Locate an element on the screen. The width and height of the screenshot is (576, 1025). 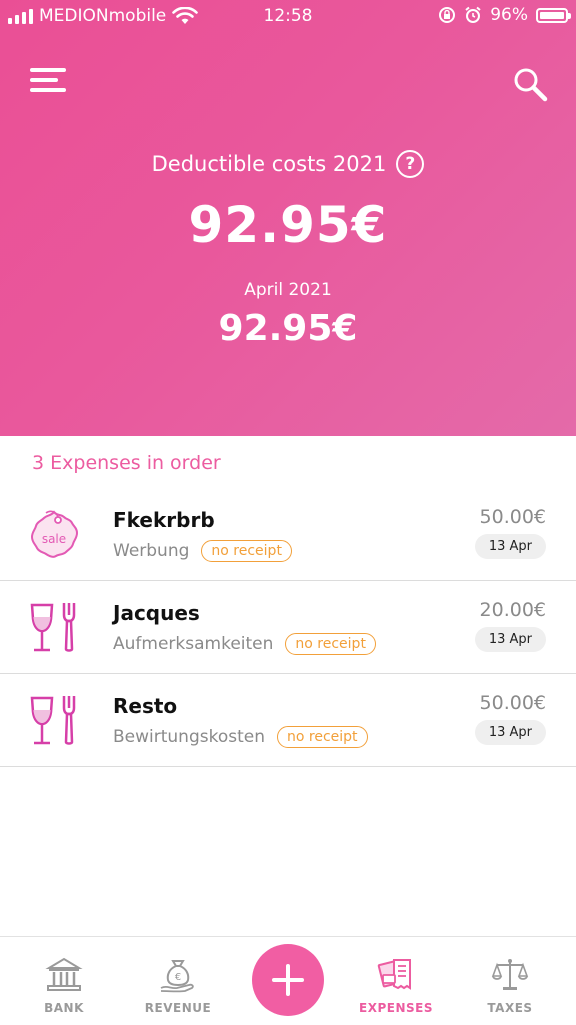
expense-name: Jacques is located at coordinates (156, 613).